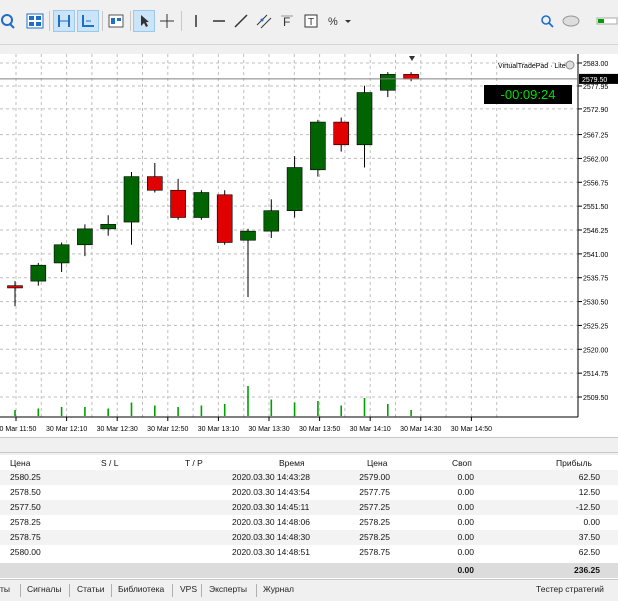 The width and height of the screenshot is (618, 601). What do you see at coordinates (528, 94) in the screenshot?
I see `timer-text: -00:09:24` at bounding box center [528, 94].